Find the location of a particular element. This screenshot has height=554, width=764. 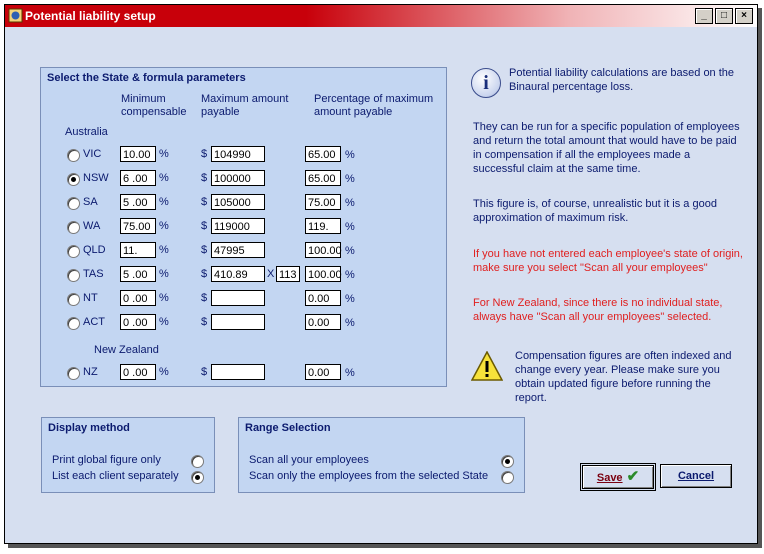

state-radio-vic is located at coordinates (73, 155).